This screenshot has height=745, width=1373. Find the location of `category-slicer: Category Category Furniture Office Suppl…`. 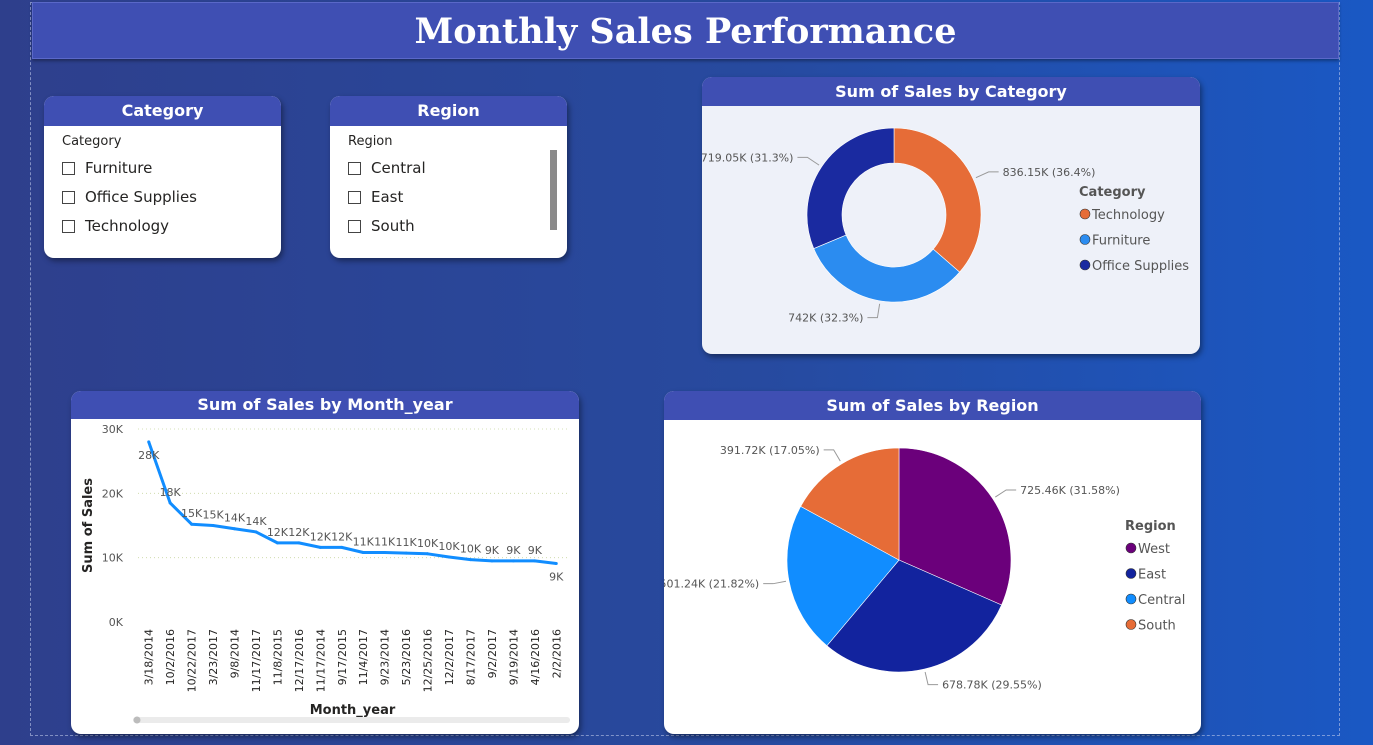

category-slicer: Category Category Furniture Office Suppl… is located at coordinates (162, 177).